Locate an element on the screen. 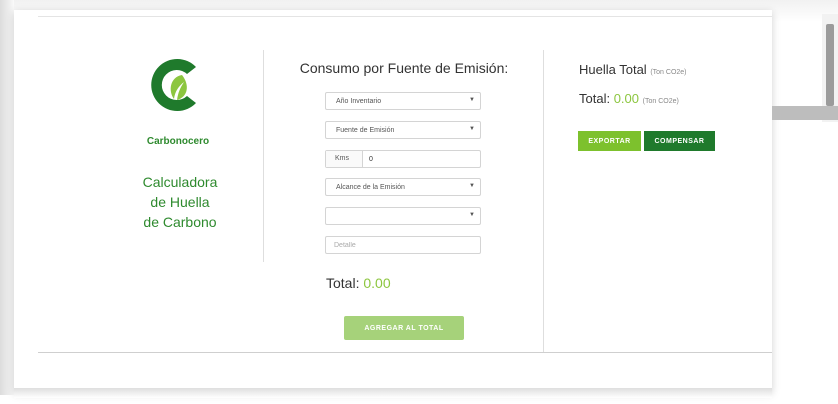  footprint-total: Total: 0.00 (Ton CO2e) is located at coordinates (629, 98).